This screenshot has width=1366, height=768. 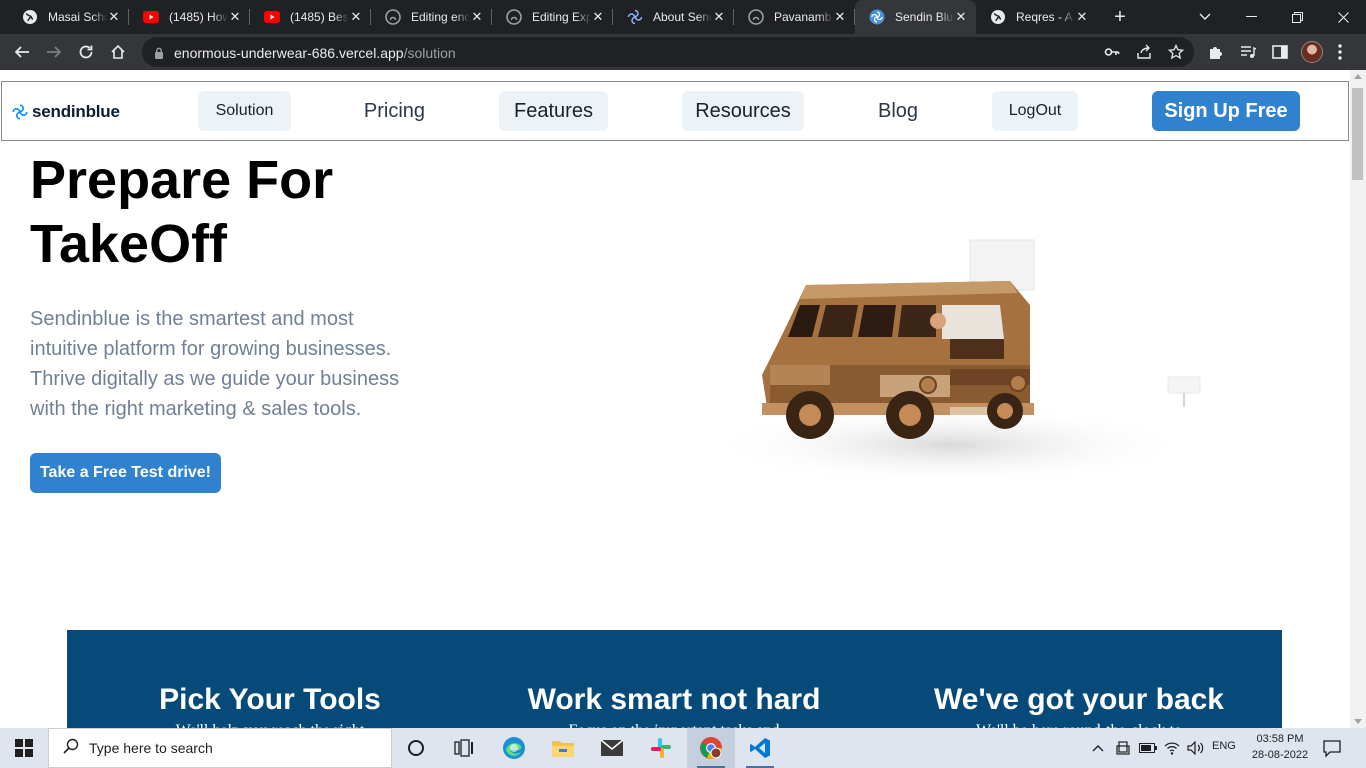 I want to click on hero-title-line-1: Prepare For, so click(x=182, y=180).